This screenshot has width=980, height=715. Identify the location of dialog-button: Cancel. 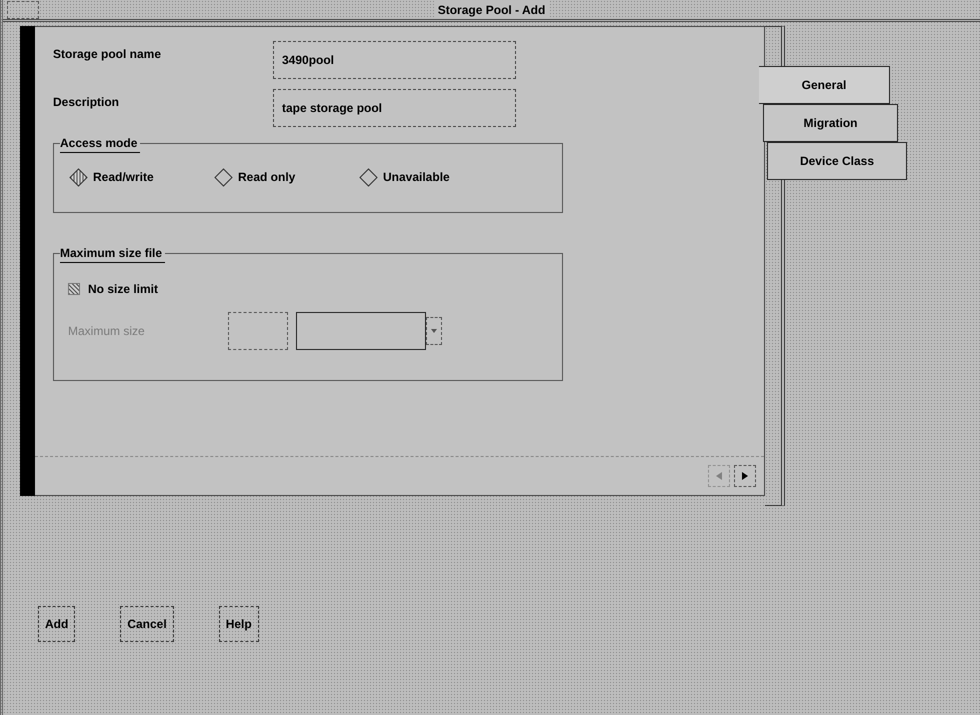
(147, 624).